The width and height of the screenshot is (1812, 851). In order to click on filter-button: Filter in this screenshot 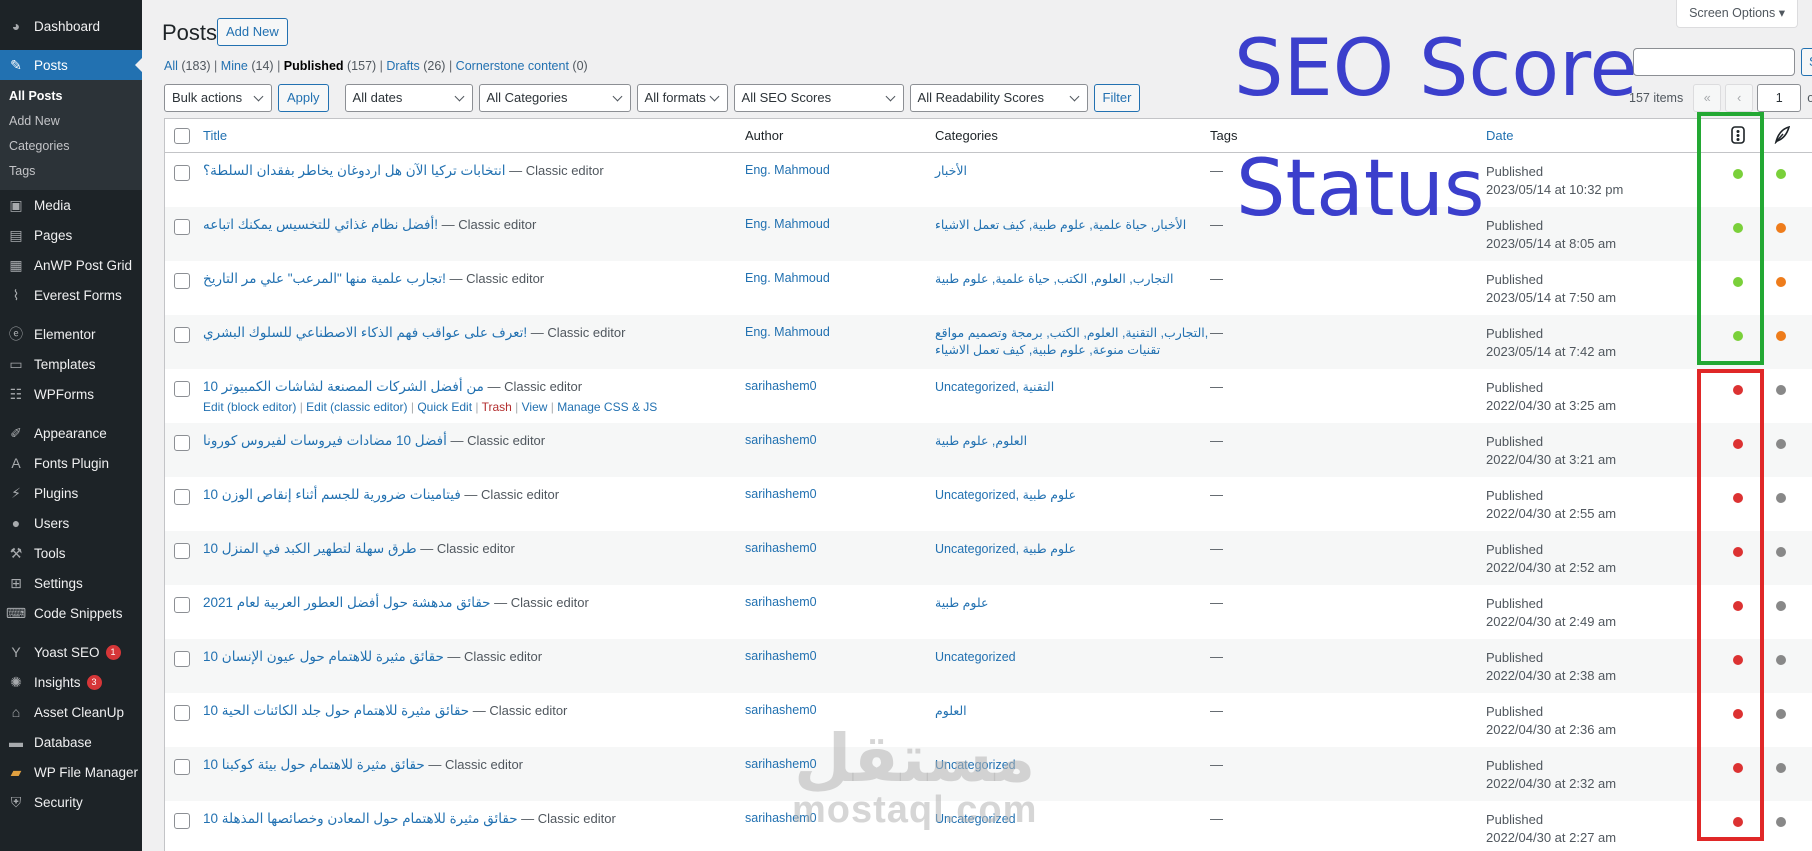, I will do `click(1117, 98)`.